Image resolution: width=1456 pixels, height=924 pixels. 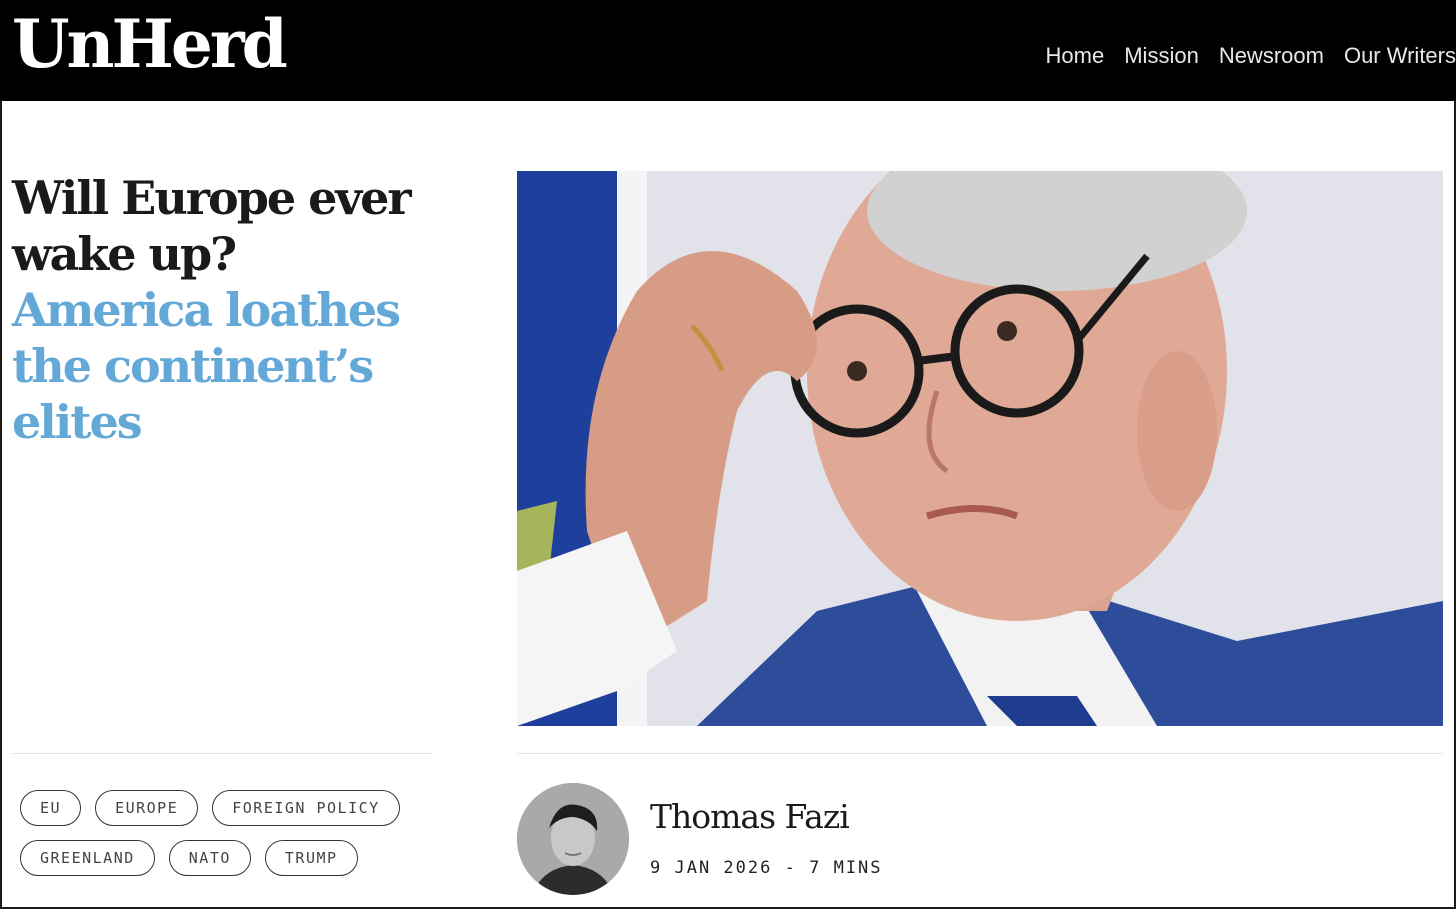 What do you see at coordinates (1161, 56) in the screenshot?
I see `nav-item-mission: Mission` at bounding box center [1161, 56].